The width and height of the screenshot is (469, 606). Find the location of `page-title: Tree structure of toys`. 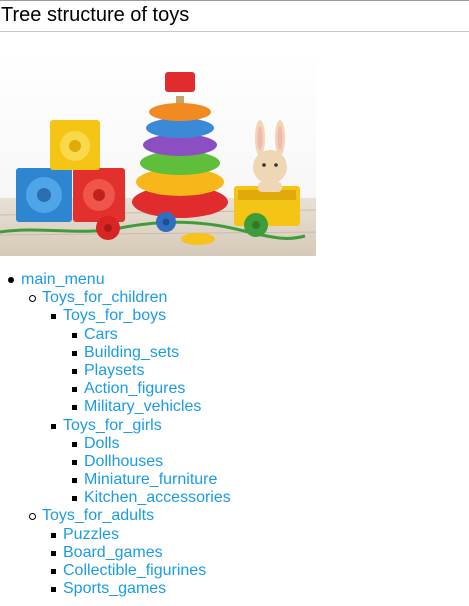

page-title: Tree structure of toys is located at coordinates (234, 16).